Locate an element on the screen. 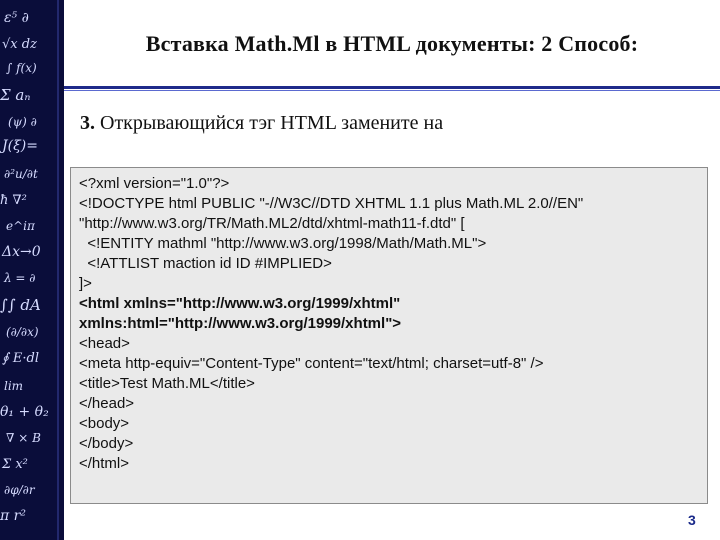  svg-text: λ = ∂ is located at coordinates (19, 278).